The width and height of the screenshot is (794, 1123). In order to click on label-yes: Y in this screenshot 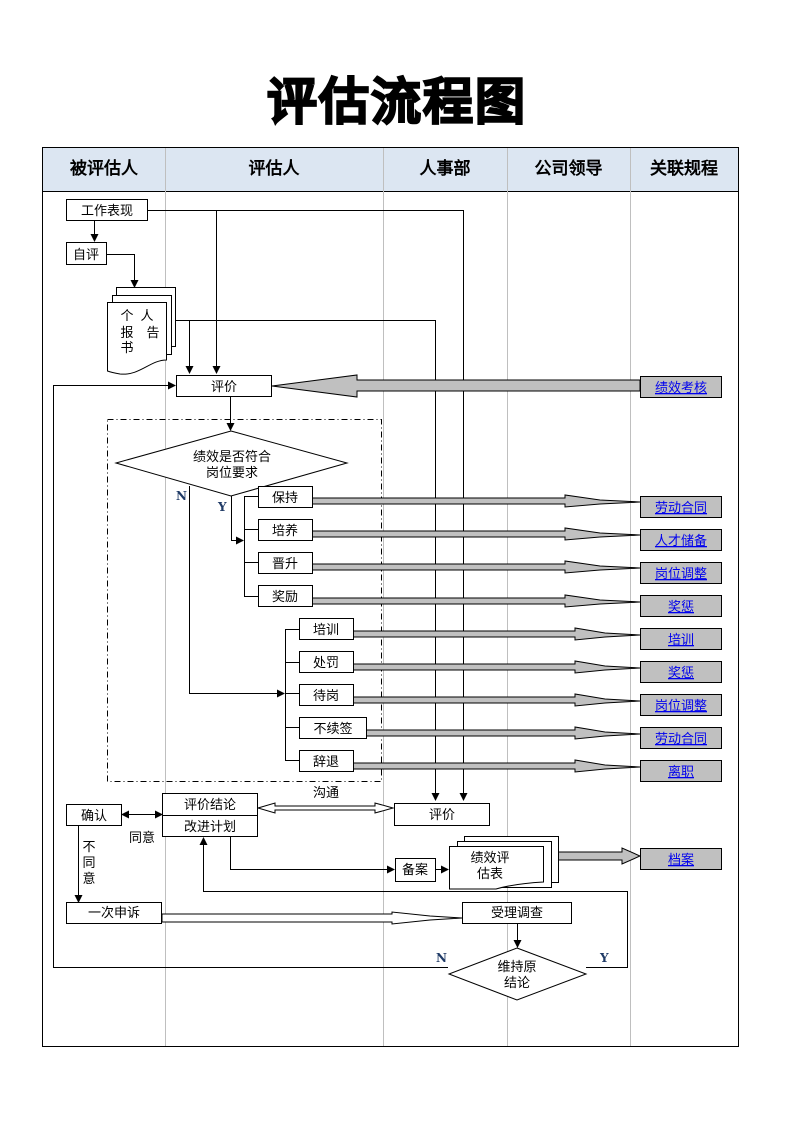, I will do `click(222, 507)`.